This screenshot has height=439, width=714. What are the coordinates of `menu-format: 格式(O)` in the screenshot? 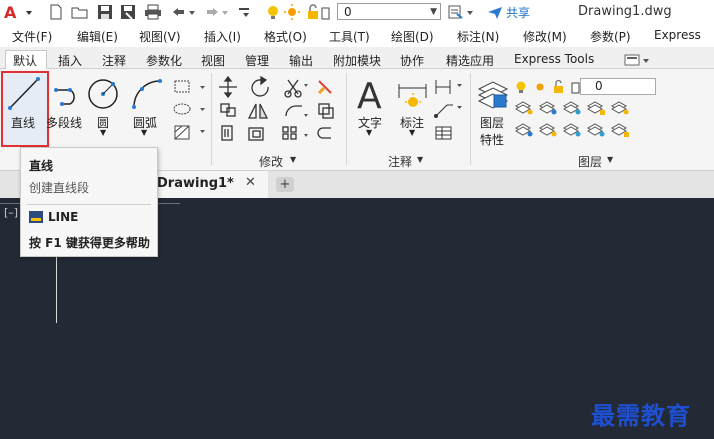 It's located at (285, 36).